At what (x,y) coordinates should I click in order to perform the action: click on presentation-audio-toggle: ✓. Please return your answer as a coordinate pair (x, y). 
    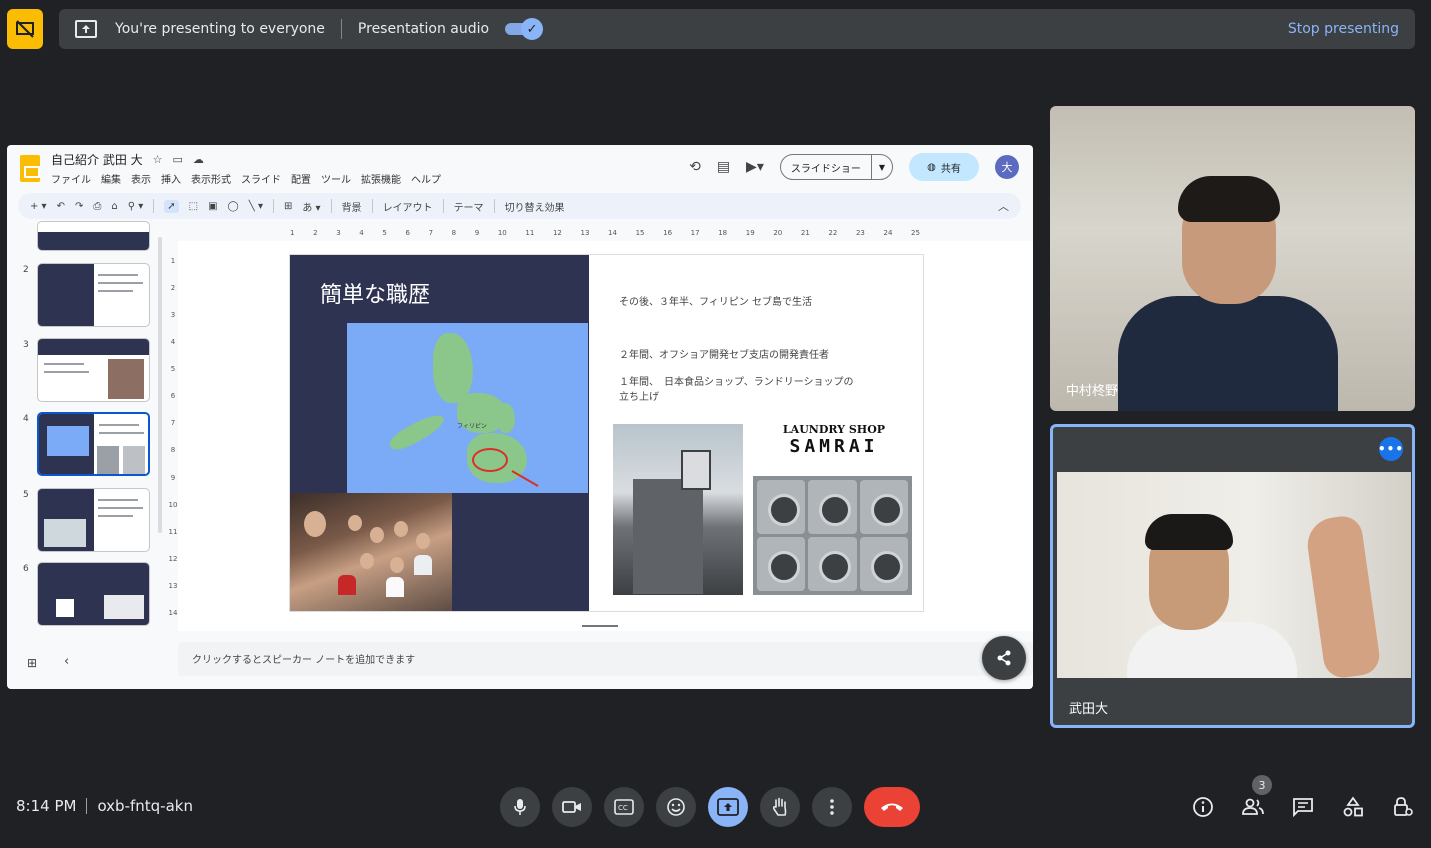
    Looking at the image, I should click on (524, 29).